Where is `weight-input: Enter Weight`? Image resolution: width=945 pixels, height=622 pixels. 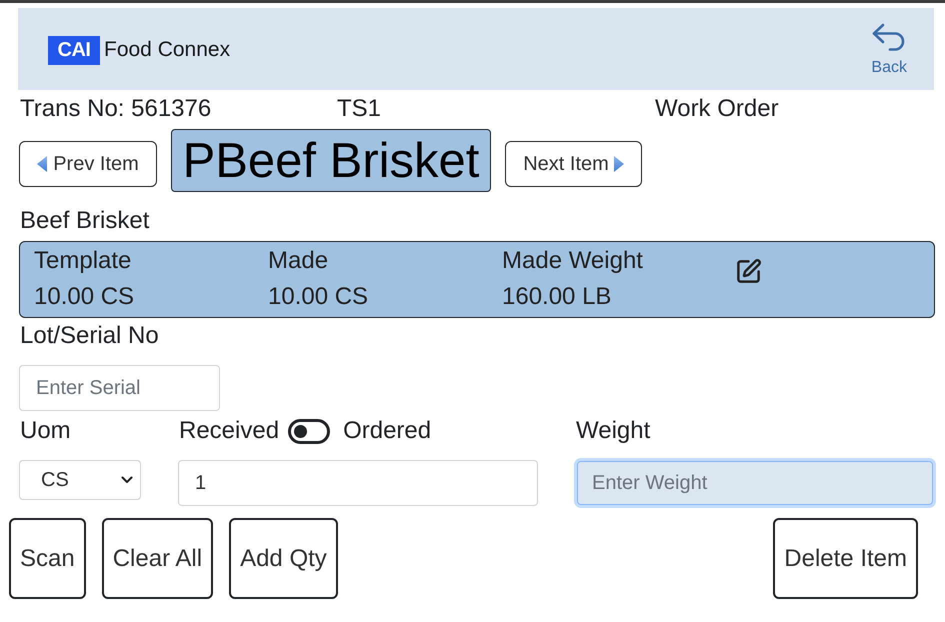 weight-input: Enter Weight is located at coordinates (755, 483).